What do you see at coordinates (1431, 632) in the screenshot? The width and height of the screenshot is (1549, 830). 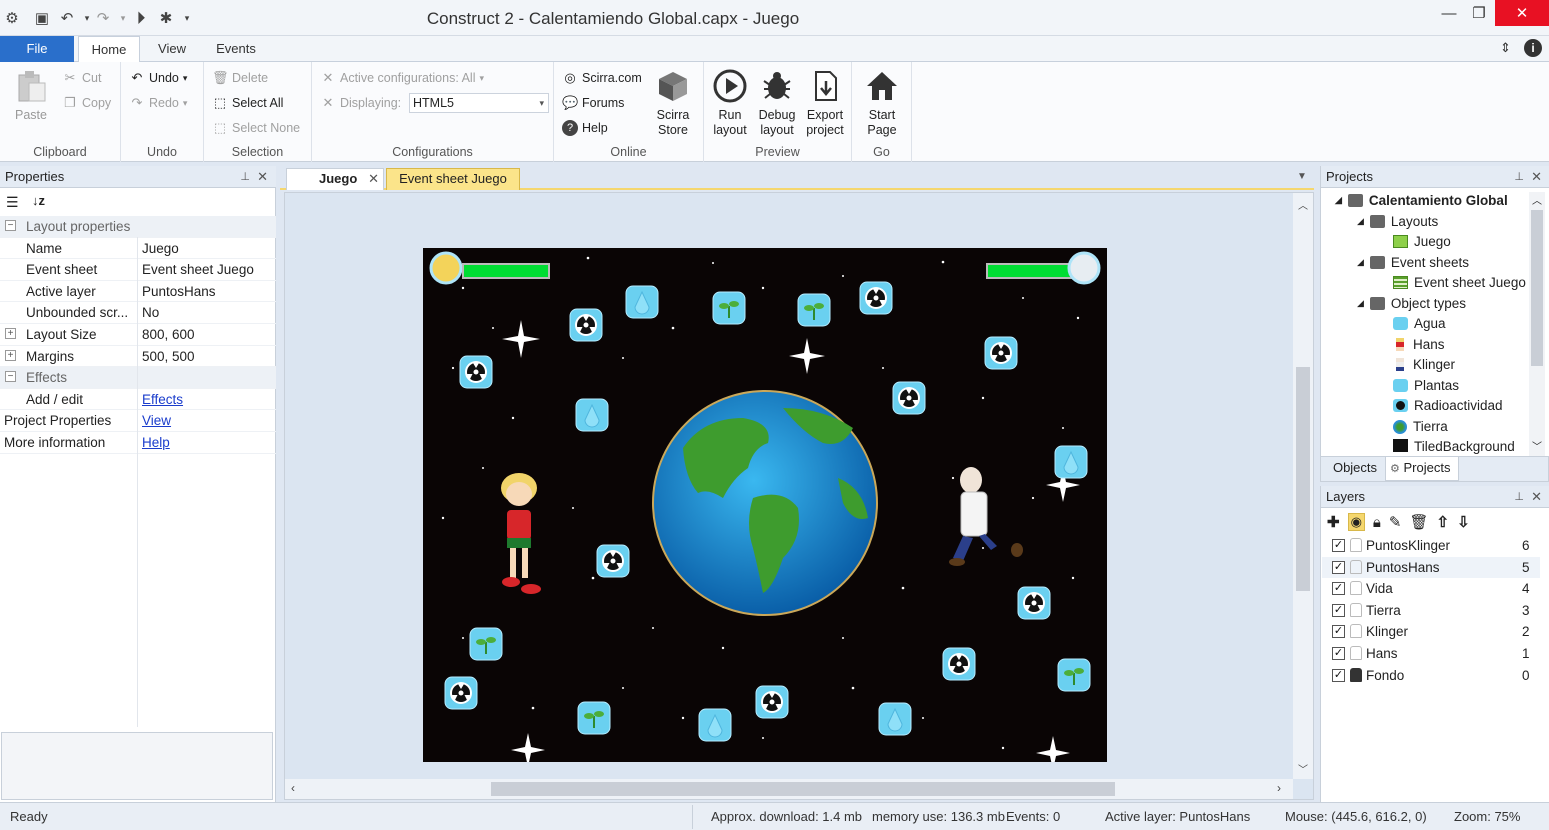 I see `layer-row: ✓ Klinger 2` at bounding box center [1431, 632].